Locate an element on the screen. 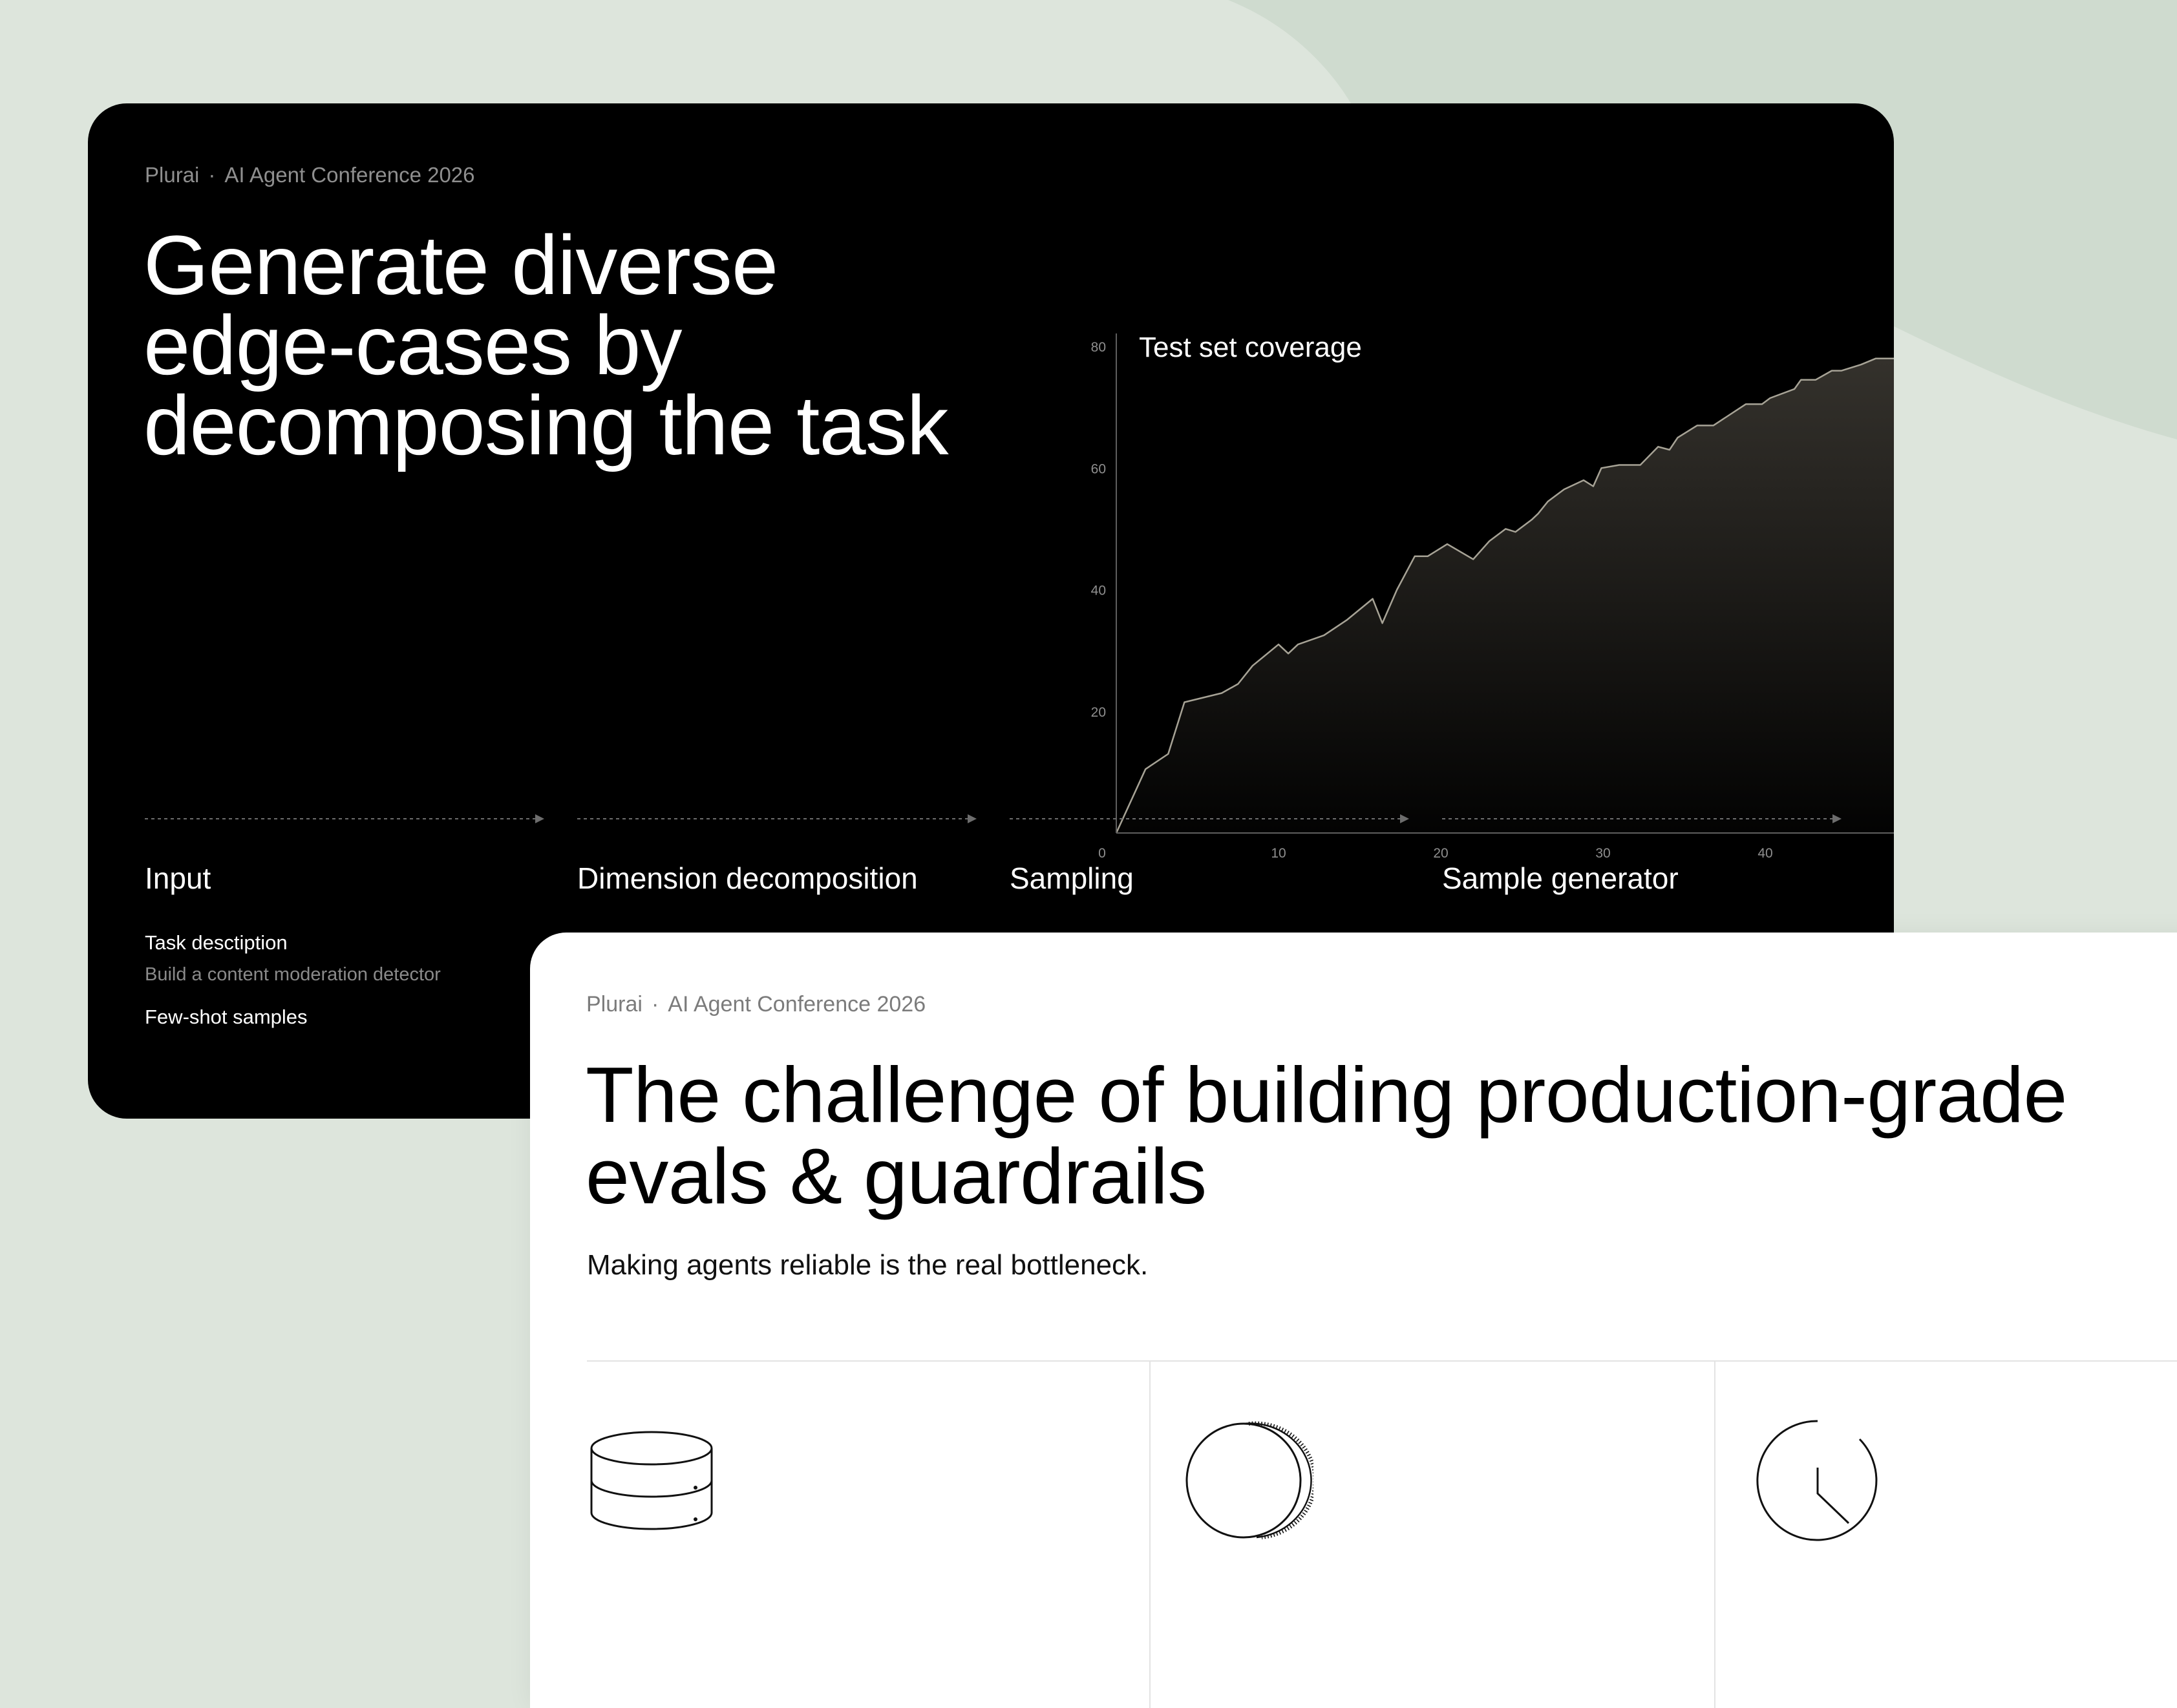  y-tick-label: 80 is located at coordinates (1098, 348).